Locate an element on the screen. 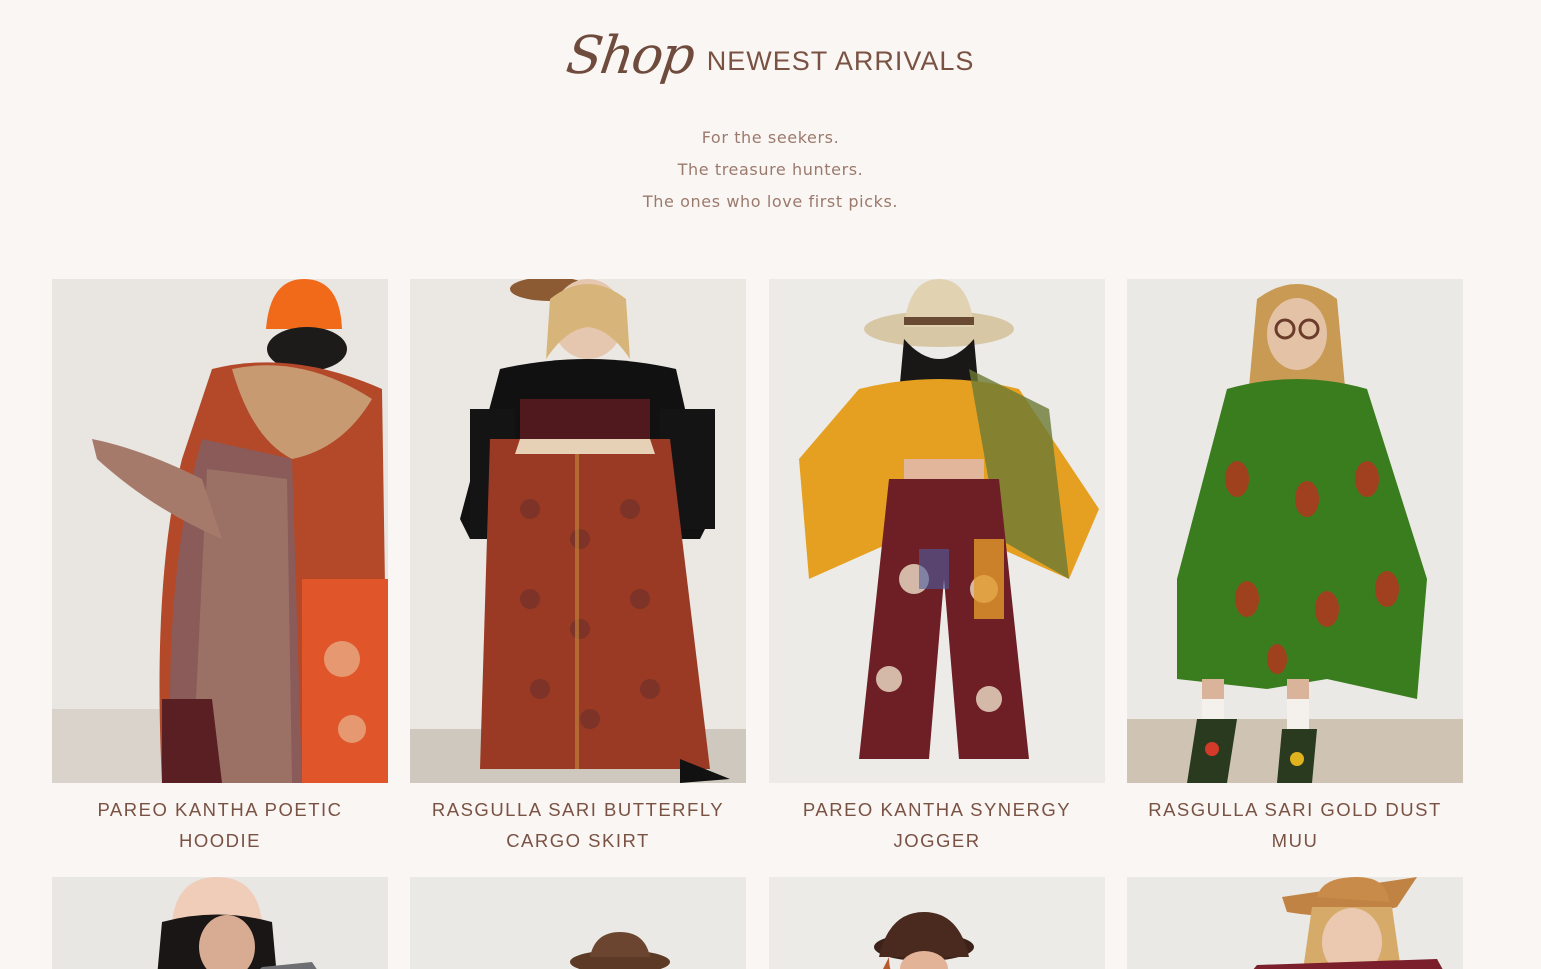 This screenshot has height=969, width=1541. tagline-line-1: For the seekers. is located at coordinates (770, 137).